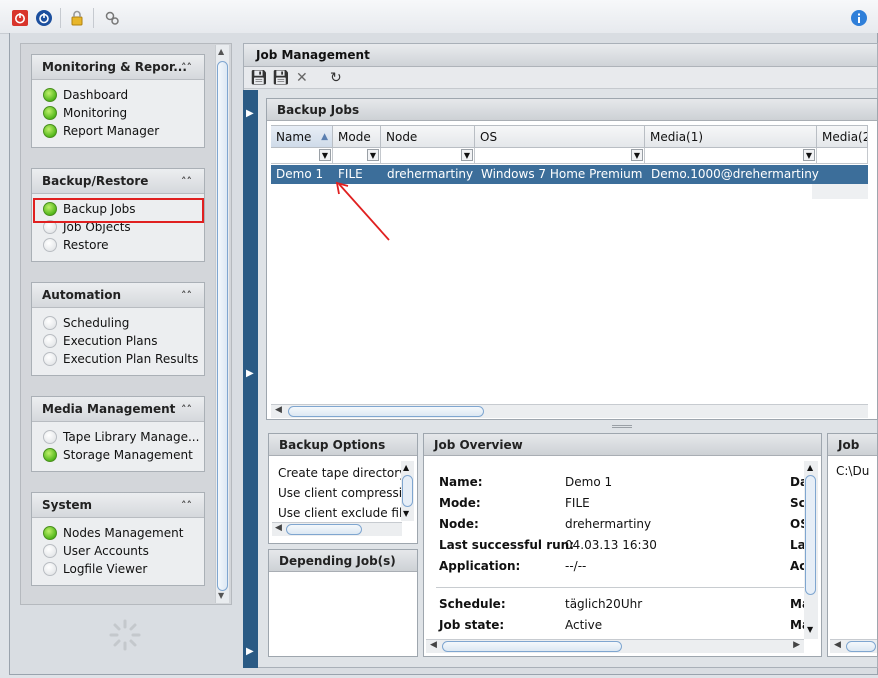 This screenshot has height=678, width=878. I want to click on list-item: Use client exclude file, so click(341, 513).